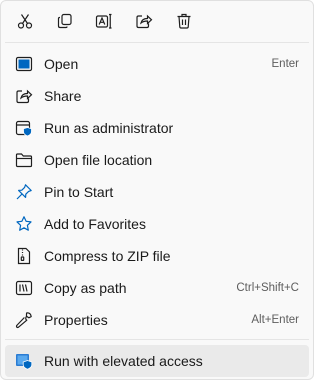 Image resolution: width=320 pixels, height=380 pixels. Describe the element at coordinates (275, 320) in the screenshot. I see `menu-item-shortcut: Alt+Enter` at that location.